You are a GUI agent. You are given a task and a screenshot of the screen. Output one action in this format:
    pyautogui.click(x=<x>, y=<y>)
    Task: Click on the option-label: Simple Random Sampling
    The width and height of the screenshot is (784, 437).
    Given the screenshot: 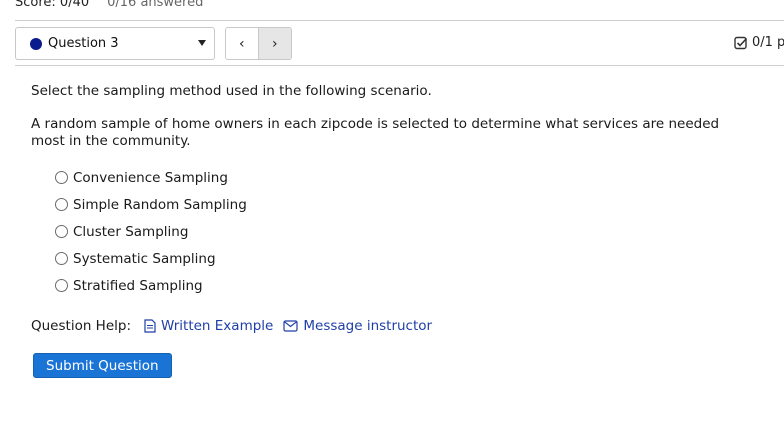 What is the action you would take?
    pyautogui.click(x=160, y=204)
    